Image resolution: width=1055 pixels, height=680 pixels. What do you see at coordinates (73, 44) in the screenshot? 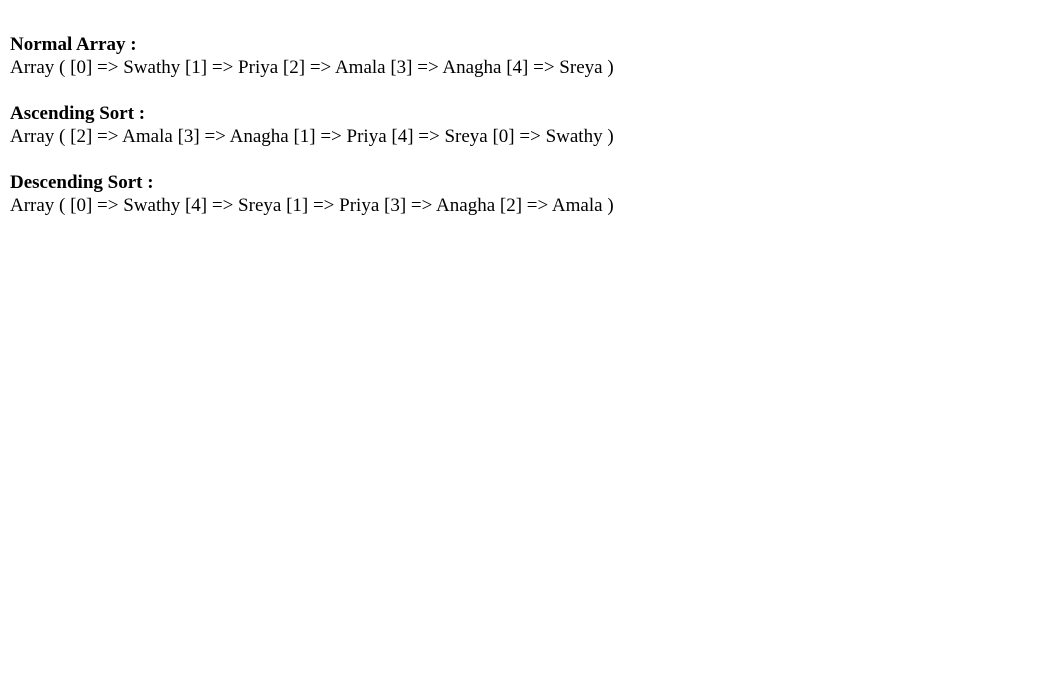
I see `normal-array-heading: Normal Array :` at bounding box center [73, 44].